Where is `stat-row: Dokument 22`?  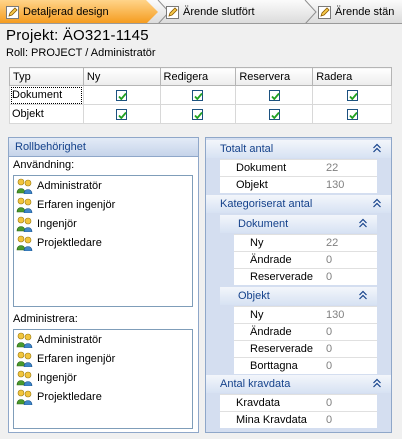 stat-row: Dokument 22 is located at coordinates (298, 167).